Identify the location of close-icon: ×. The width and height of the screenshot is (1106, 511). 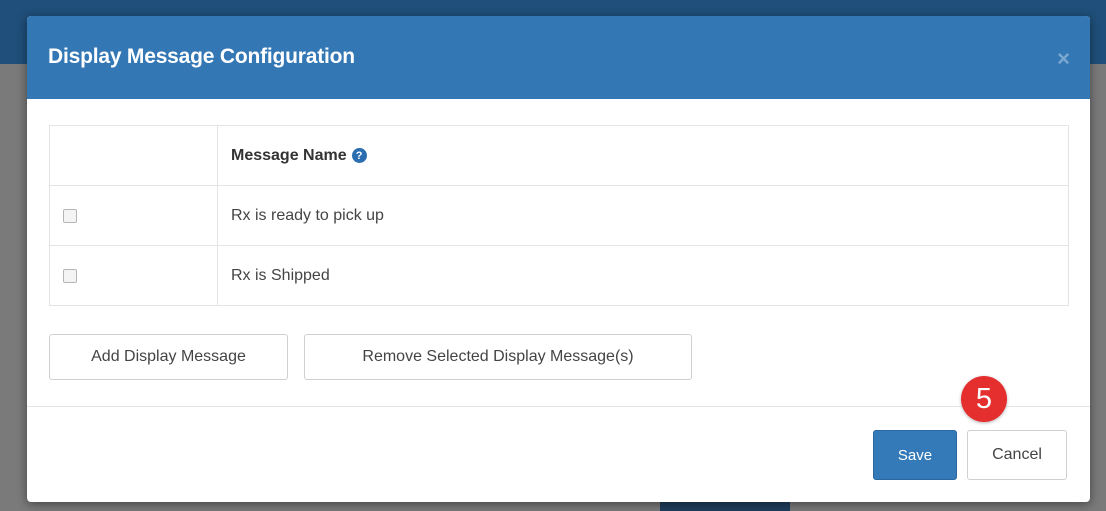
(1063, 59).